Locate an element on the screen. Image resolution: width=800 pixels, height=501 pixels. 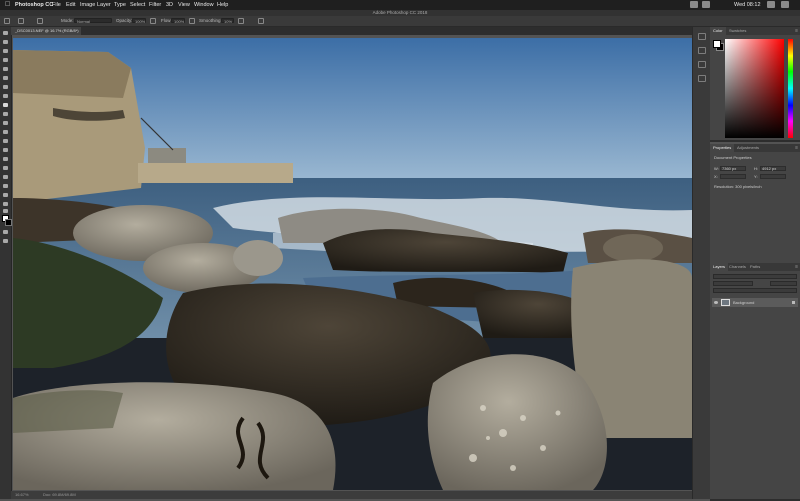
quick-select-tool-icon is located at coordinates (5, 60).